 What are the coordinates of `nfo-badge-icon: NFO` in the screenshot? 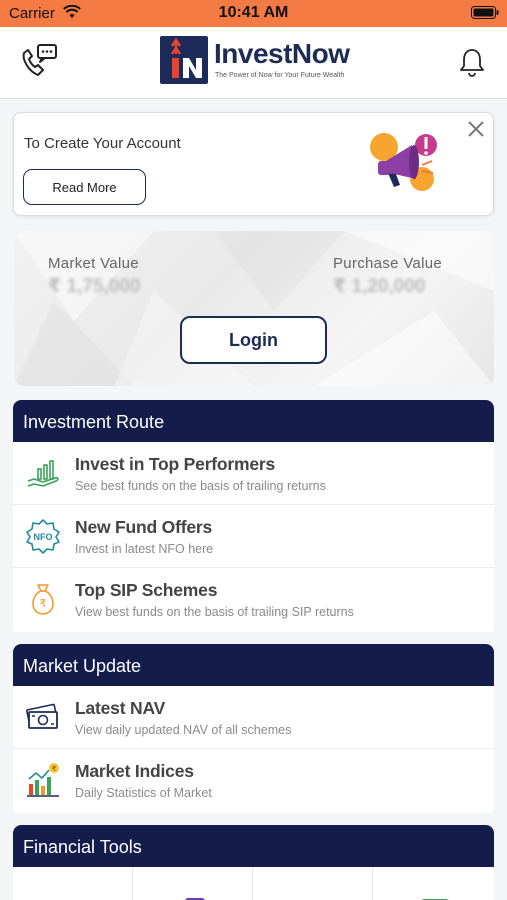 It's located at (43, 536).